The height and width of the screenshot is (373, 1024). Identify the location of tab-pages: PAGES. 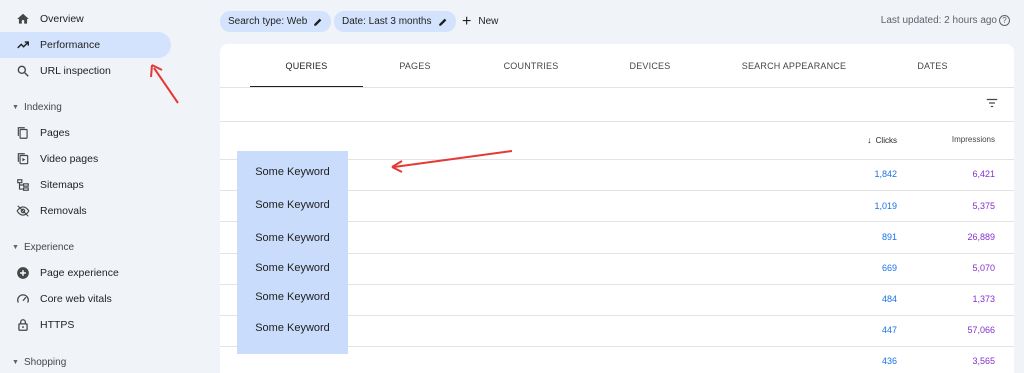
(415, 65).